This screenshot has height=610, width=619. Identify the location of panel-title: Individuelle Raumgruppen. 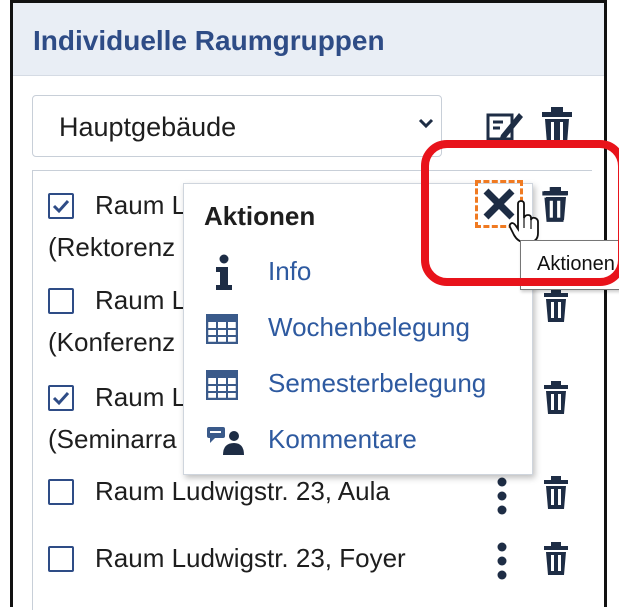
(209, 40).